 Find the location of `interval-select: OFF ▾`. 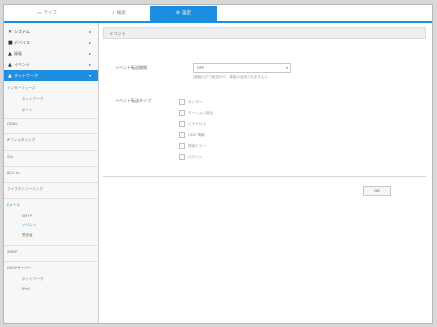

interval-select: OFF ▾ is located at coordinates (242, 68).